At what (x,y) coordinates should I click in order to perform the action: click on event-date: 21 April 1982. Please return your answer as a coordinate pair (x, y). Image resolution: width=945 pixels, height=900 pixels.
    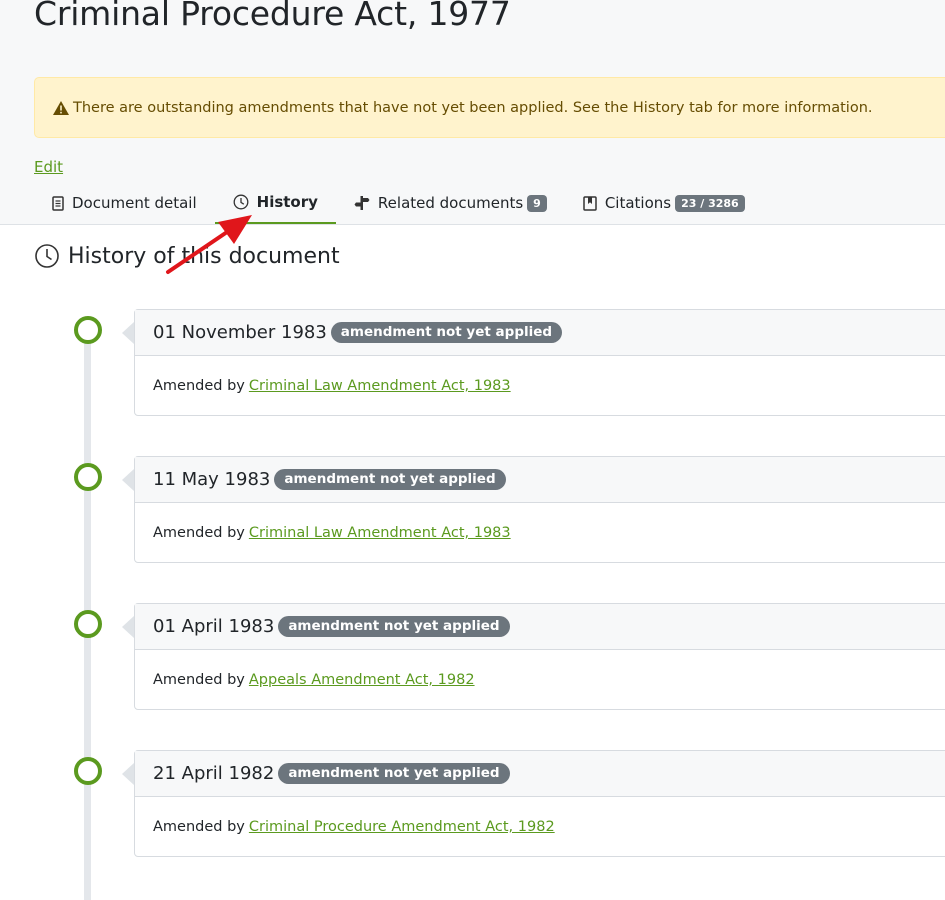
    Looking at the image, I should click on (214, 773).